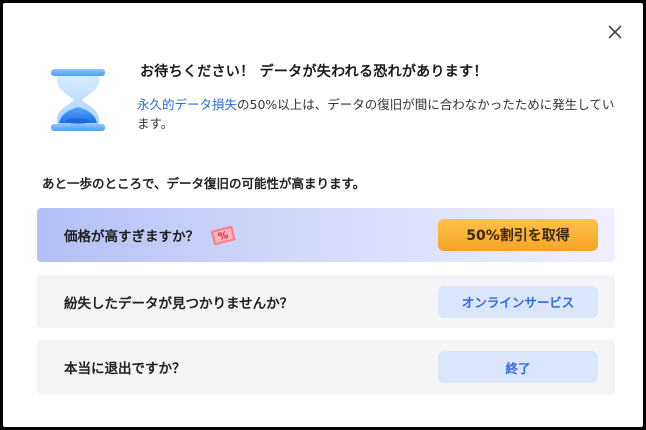 Image resolution: width=646 pixels, height=430 pixels. I want to click on option-row-exit: 本当に退出ですか？ 終了, so click(326, 367).